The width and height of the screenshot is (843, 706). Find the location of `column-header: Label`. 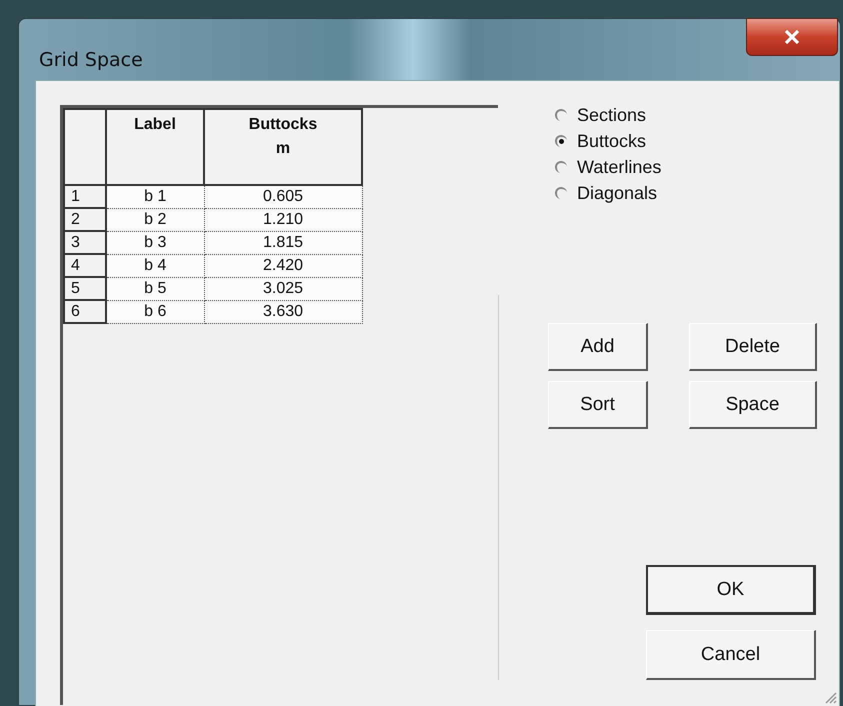

column-header: Label is located at coordinates (155, 147).